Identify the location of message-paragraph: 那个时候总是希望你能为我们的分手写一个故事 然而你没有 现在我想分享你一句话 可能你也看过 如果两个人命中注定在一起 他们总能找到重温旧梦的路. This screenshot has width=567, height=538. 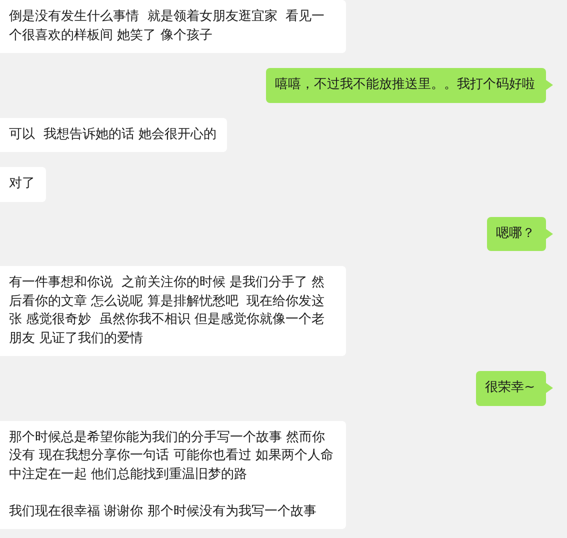
(171, 456).